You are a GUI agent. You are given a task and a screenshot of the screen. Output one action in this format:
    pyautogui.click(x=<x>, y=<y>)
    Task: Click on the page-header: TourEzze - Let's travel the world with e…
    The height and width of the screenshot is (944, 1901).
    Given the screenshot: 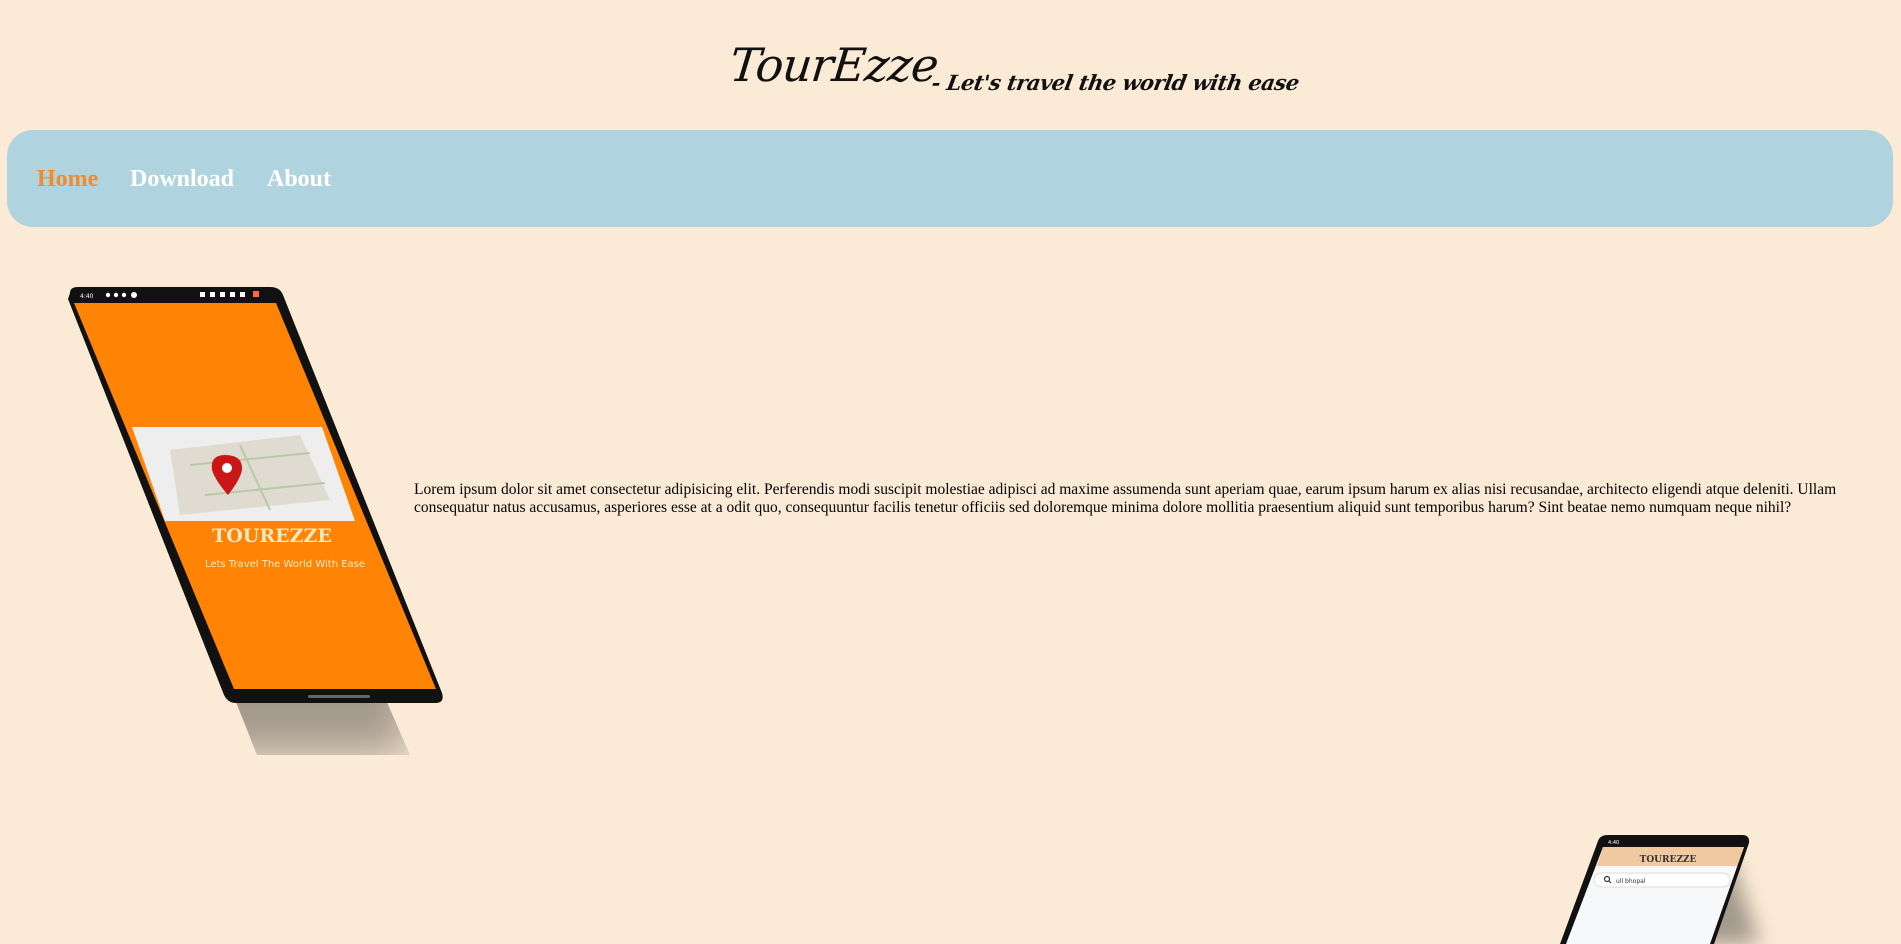 What is the action you would take?
    pyautogui.click(x=950, y=62)
    